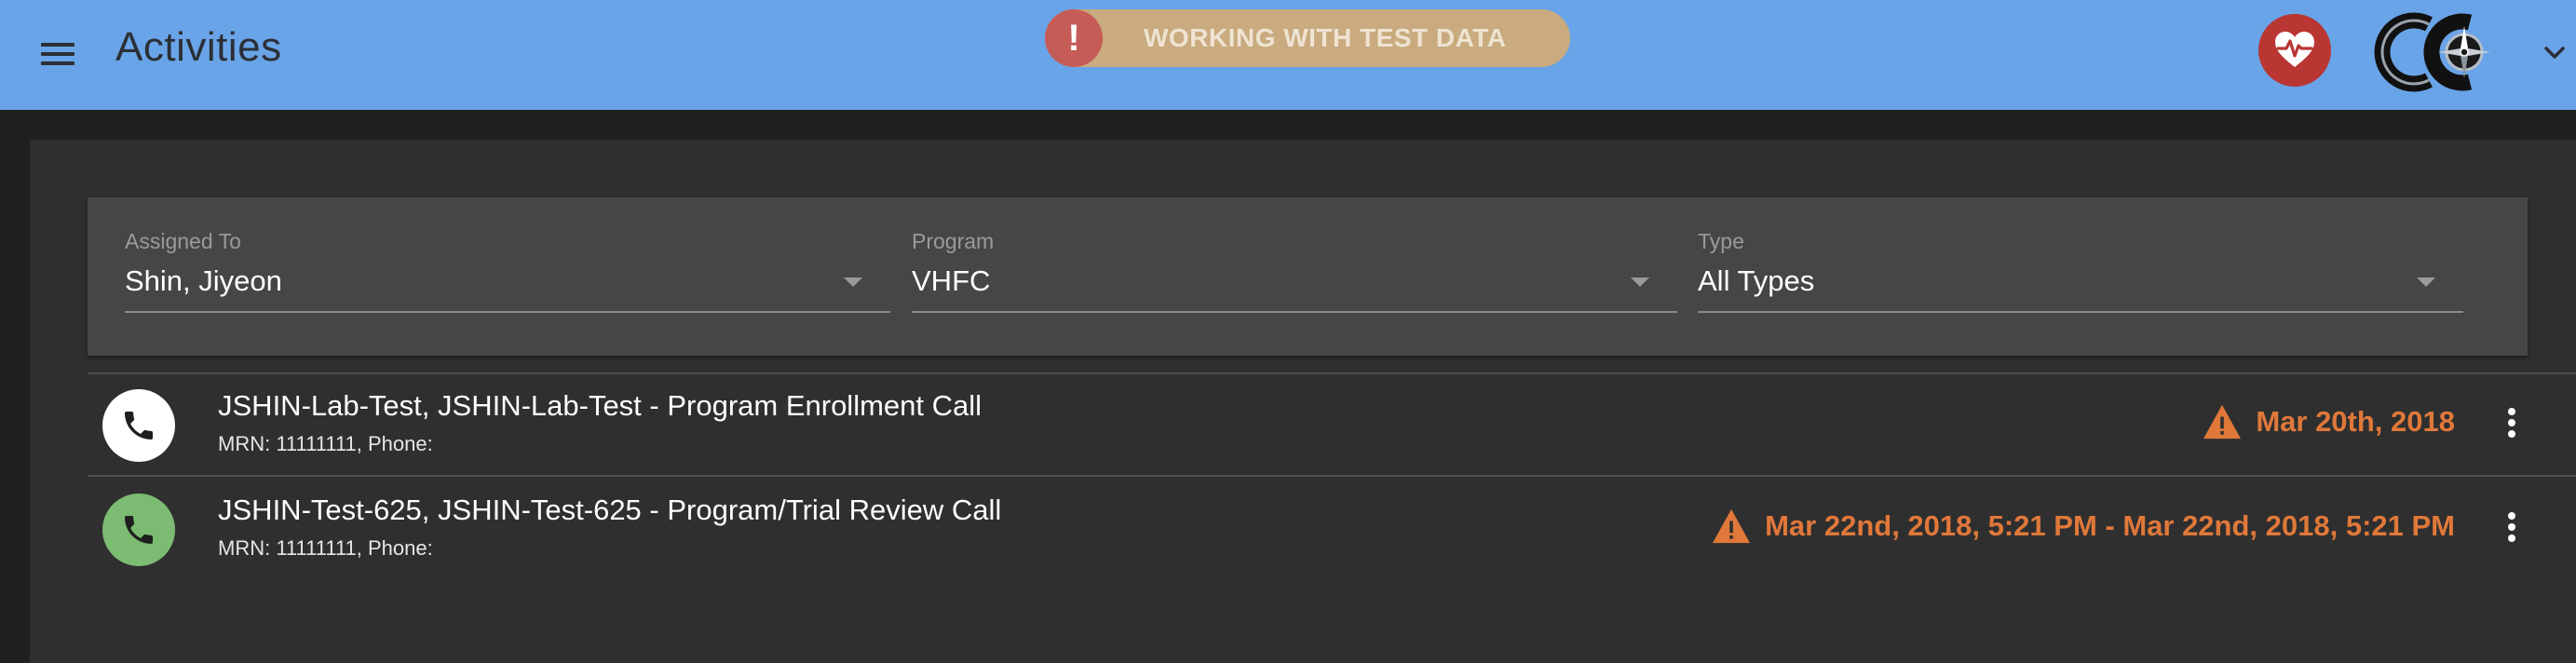  I want to click on test-data-banner-text: WORKING WITH TEST DATA, so click(1325, 37).